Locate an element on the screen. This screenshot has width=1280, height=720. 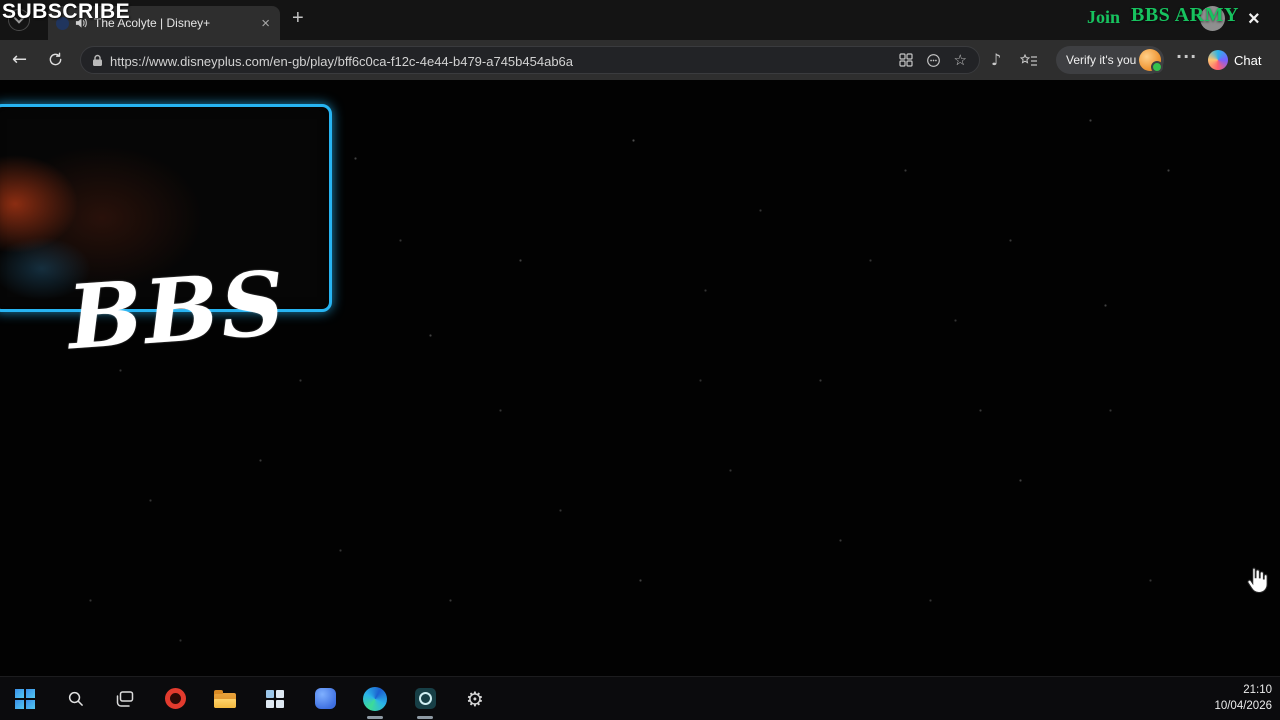
capture-app-button is located at coordinates (425, 698).